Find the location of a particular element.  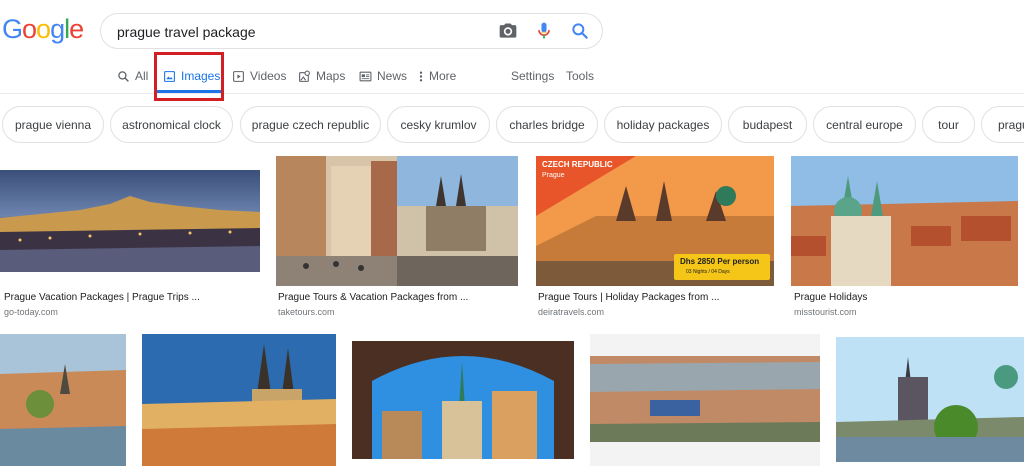

tab-label: Settings is located at coordinates (533, 76).